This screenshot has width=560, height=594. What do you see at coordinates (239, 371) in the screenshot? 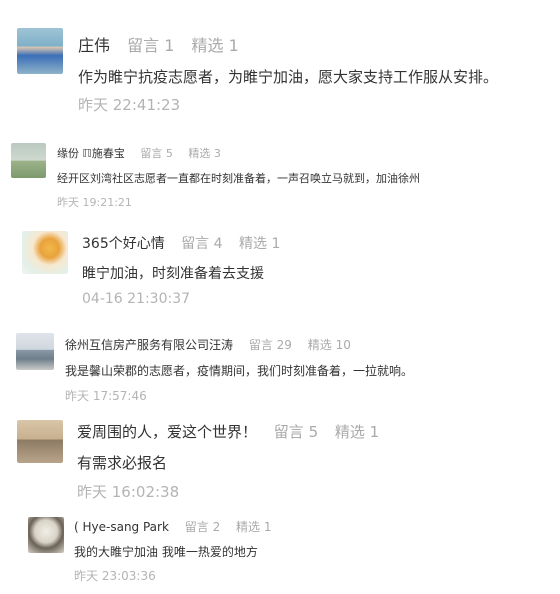
I see `comment-text: 我是馨山荣郡的志愿者，疫情期间，我们时刻准备着，一拉就响。` at bounding box center [239, 371].